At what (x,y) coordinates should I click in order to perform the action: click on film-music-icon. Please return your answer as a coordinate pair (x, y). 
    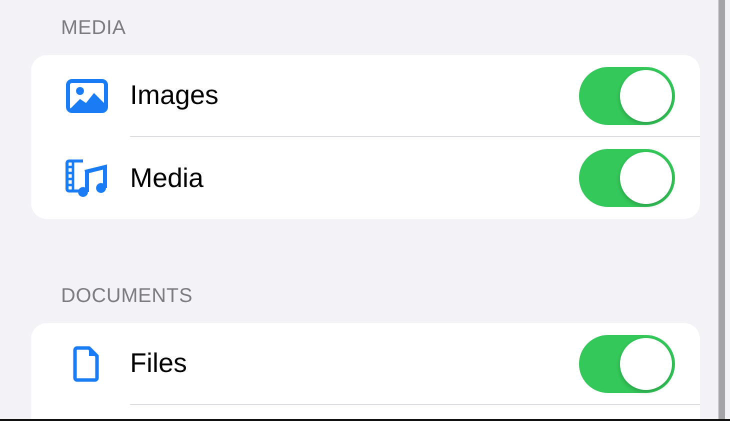
    Looking at the image, I should click on (87, 178).